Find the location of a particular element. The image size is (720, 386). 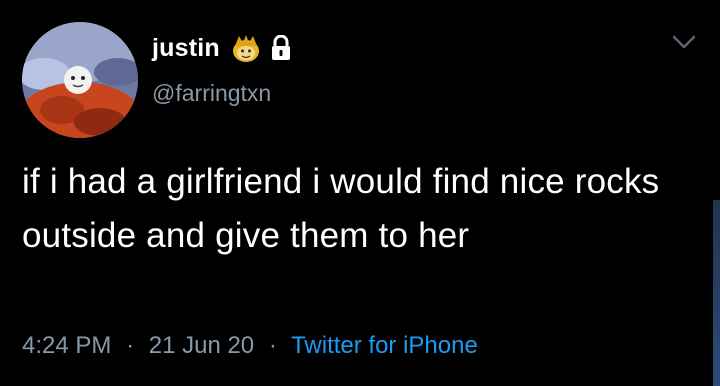

edge-strip is located at coordinates (716, 293).